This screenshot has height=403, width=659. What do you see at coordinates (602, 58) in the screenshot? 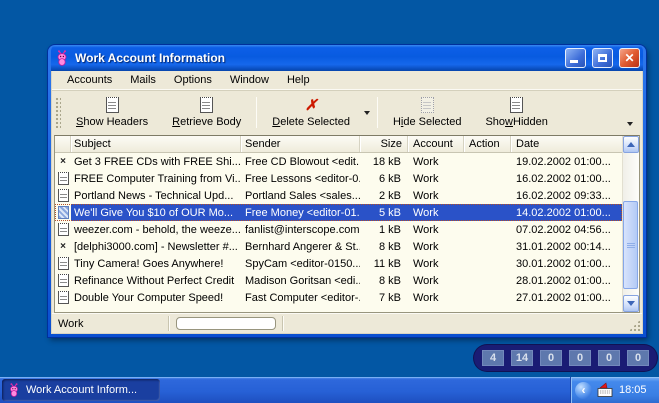
I see `maximize-button` at bounding box center [602, 58].